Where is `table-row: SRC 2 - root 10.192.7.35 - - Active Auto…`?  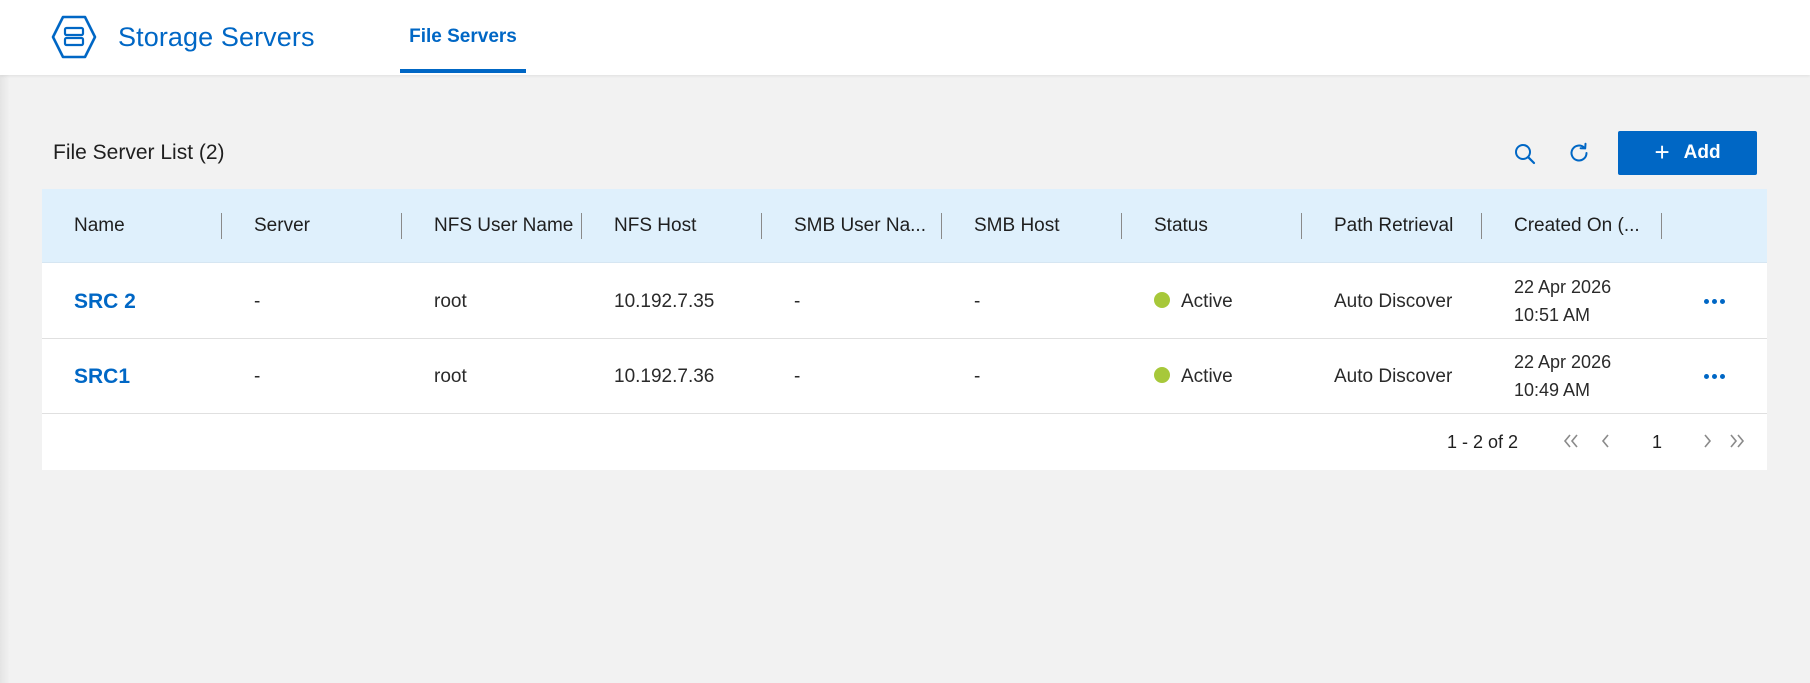
table-row: SRC 2 - root 10.192.7.35 - - Active Auto… is located at coordinates (904, 301).